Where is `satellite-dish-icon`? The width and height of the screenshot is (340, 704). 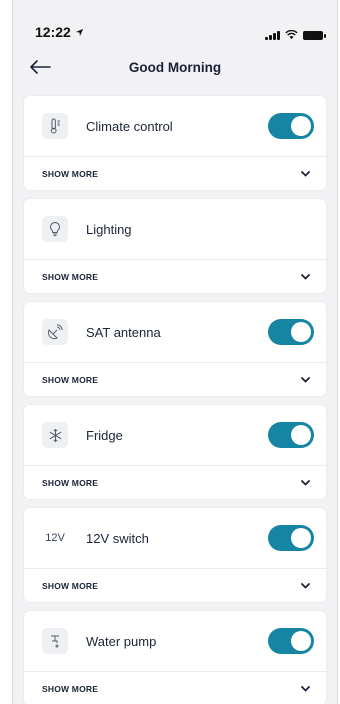
satellite-dish-icon is located at coordinates (55, 332).